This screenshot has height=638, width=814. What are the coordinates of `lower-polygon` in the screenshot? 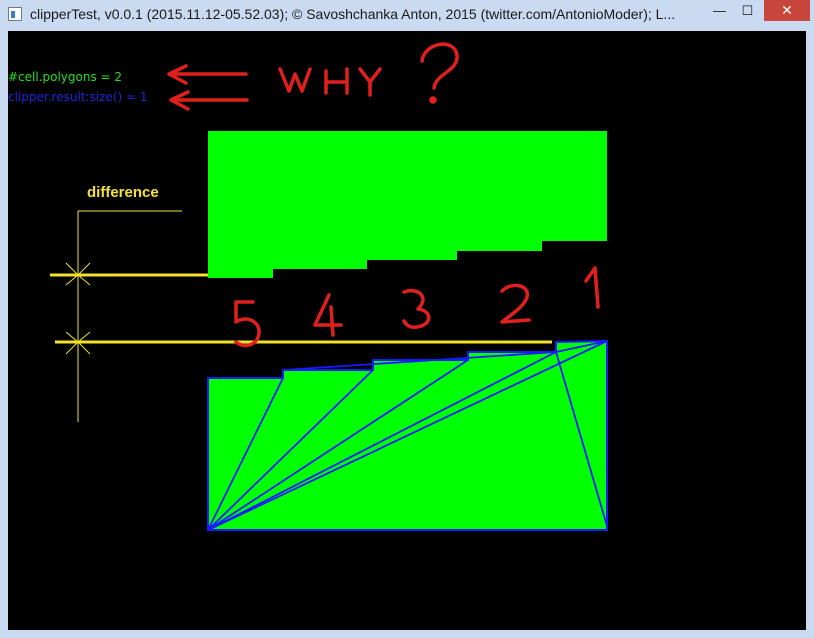 It's located at (407, 435).